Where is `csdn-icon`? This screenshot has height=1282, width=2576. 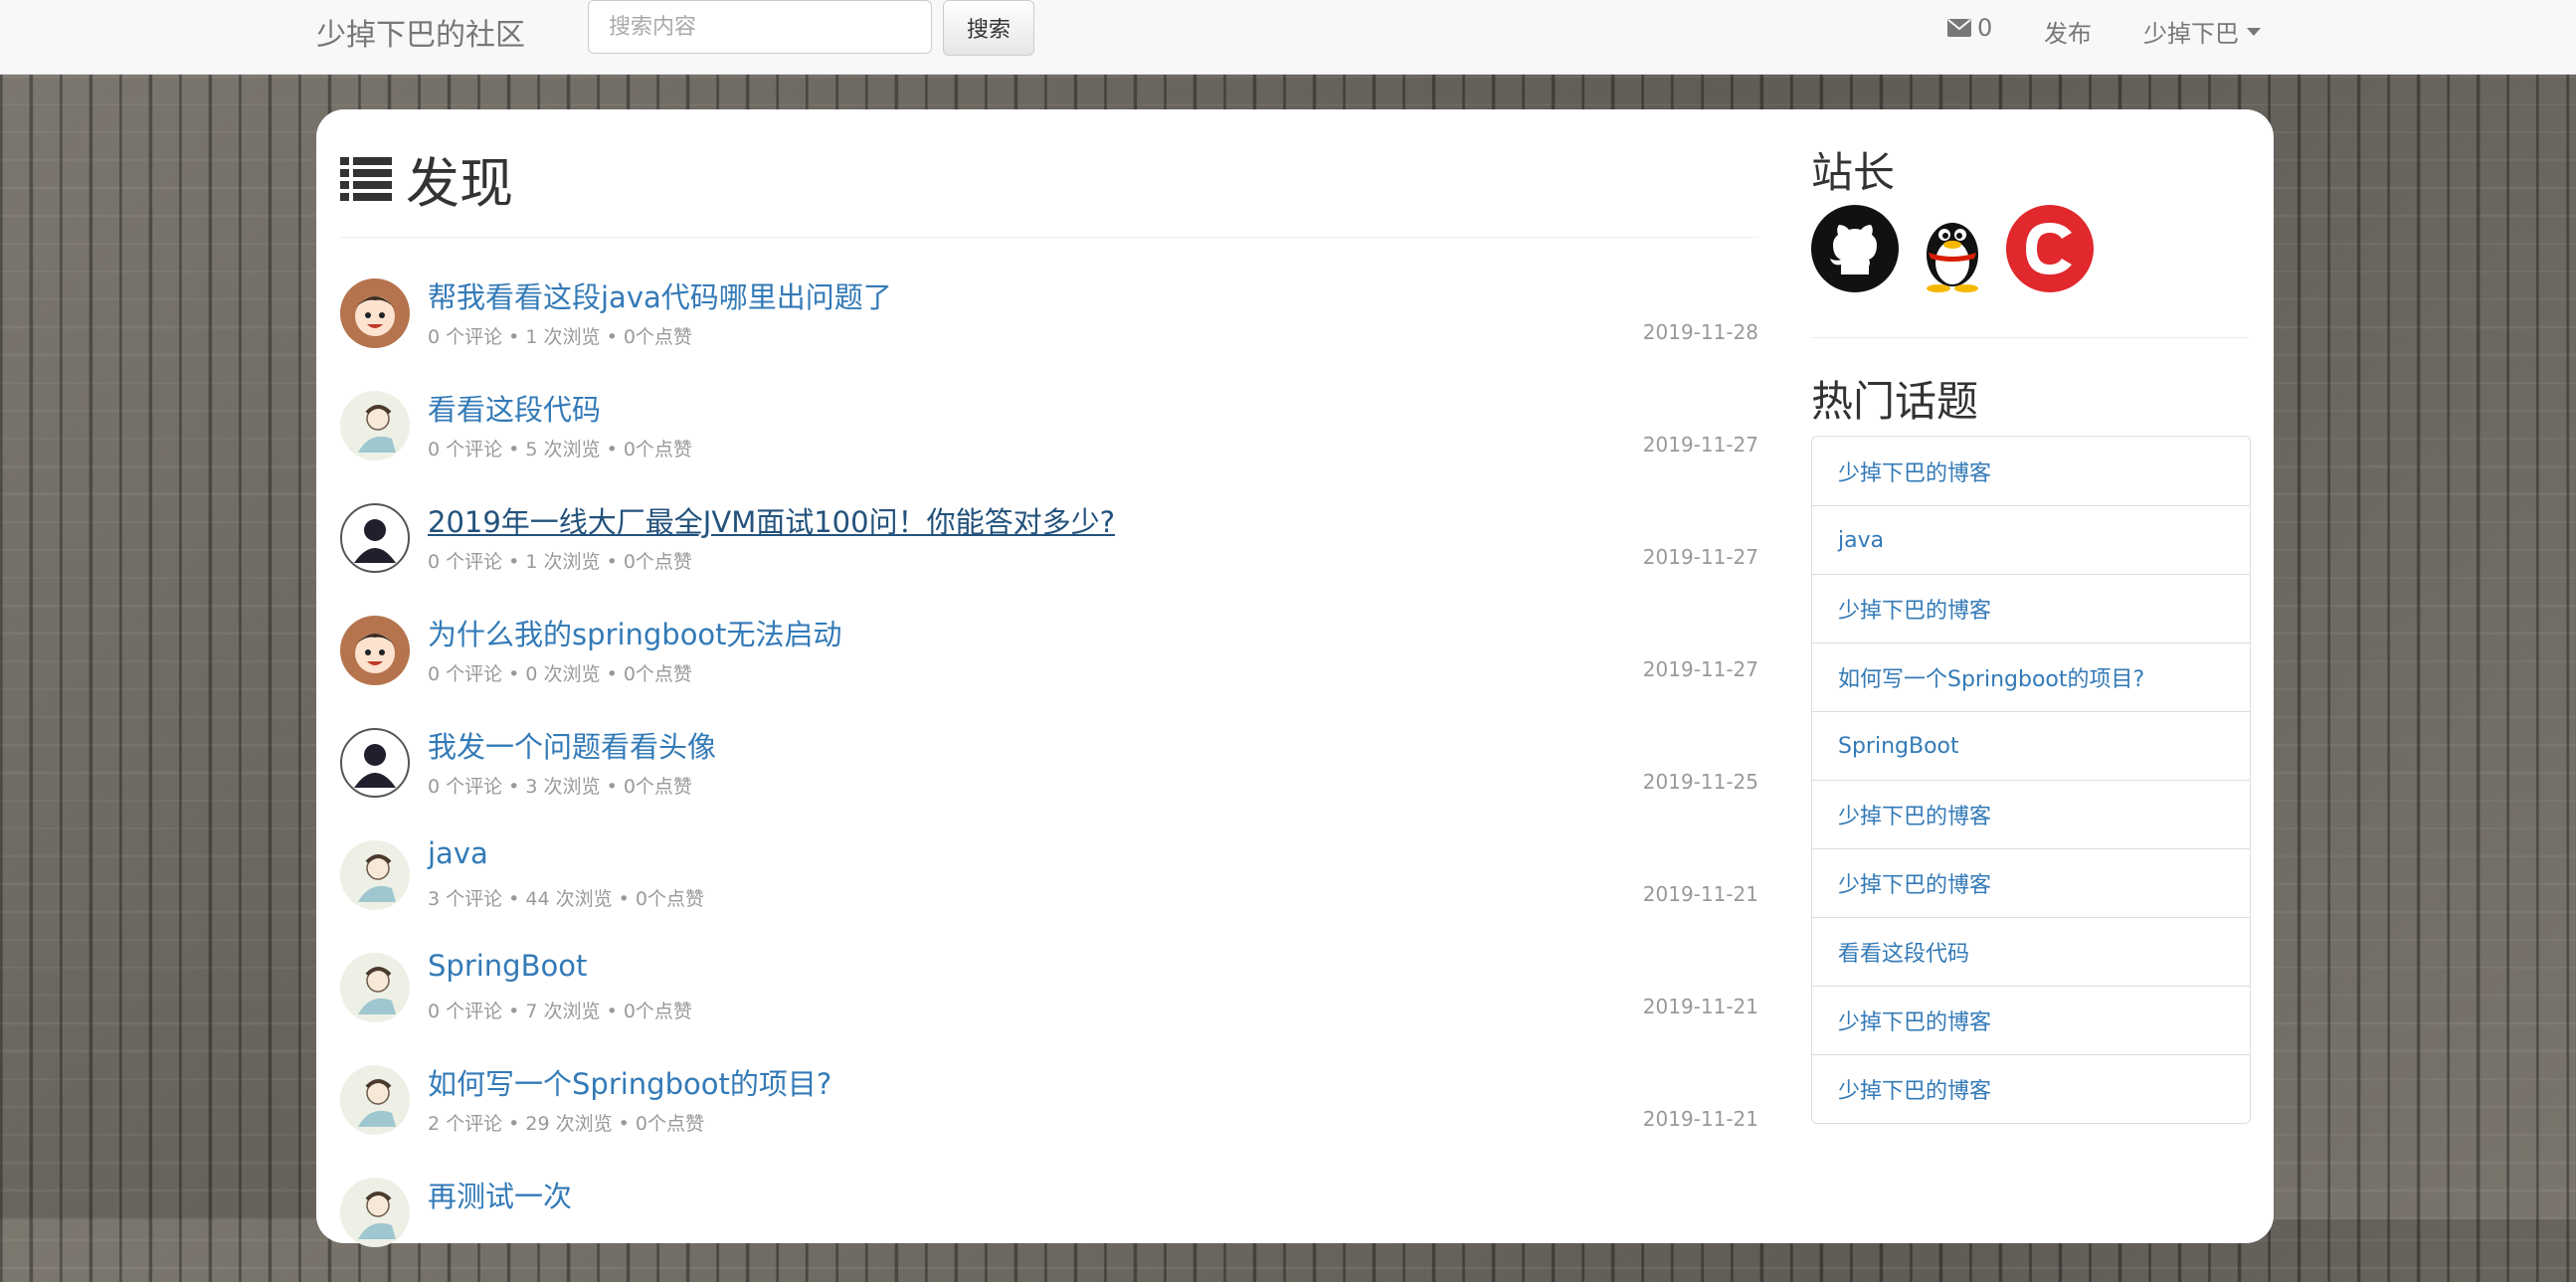 csdn-icon is located at coordinates (2050, 248).